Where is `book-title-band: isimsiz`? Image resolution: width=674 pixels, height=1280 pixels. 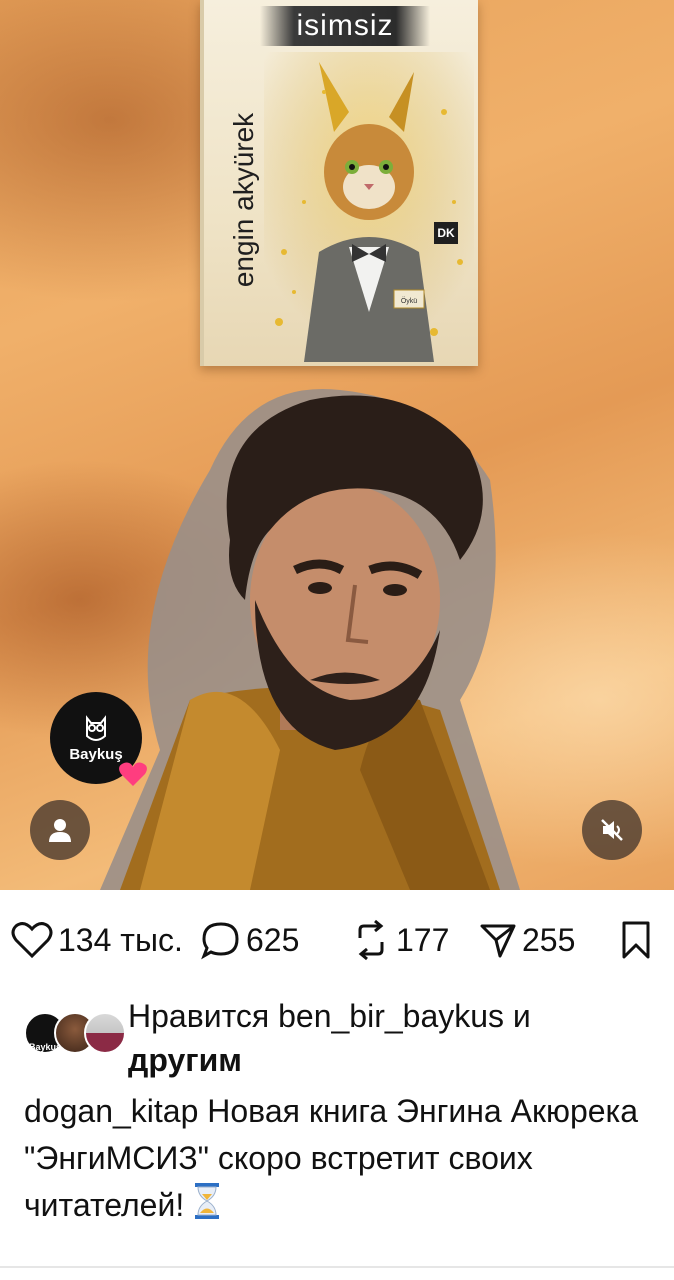 book-title-band: isimsiz is located at coordinates (345, 26).